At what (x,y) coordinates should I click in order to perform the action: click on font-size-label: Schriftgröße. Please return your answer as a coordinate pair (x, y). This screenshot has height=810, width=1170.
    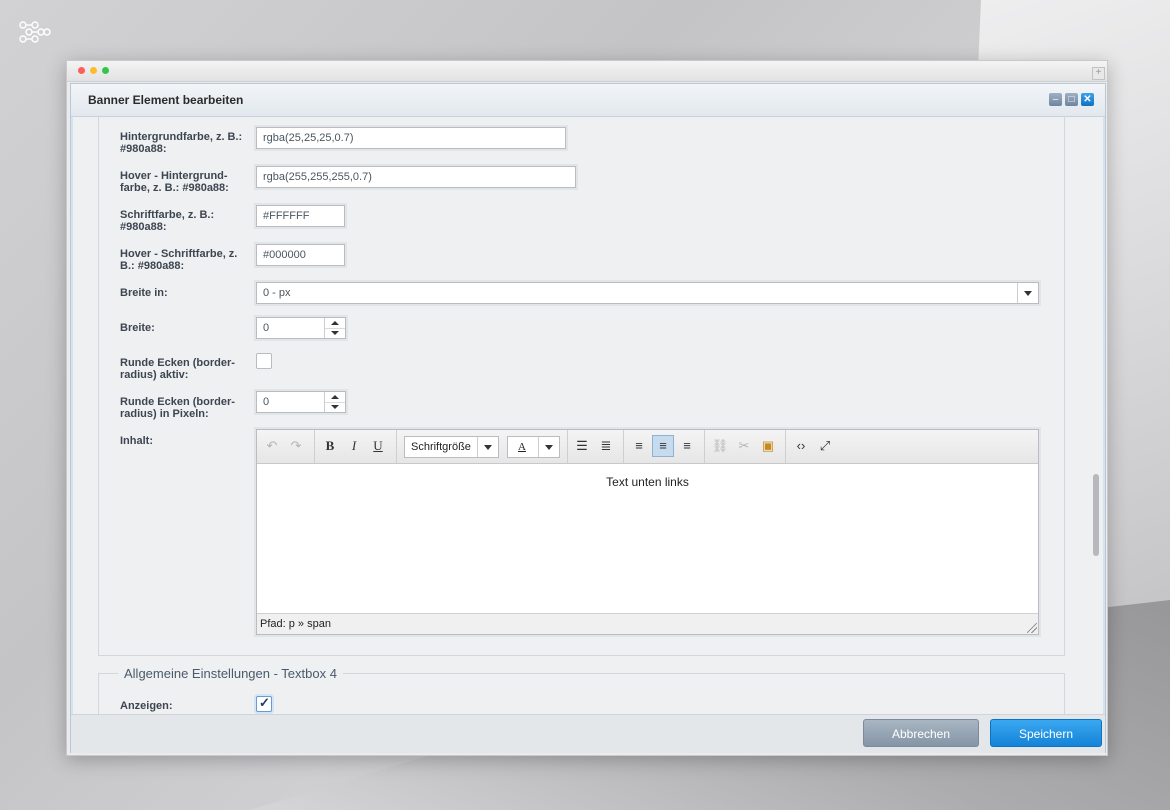
    Looking at the image, I should click on (441, 447).